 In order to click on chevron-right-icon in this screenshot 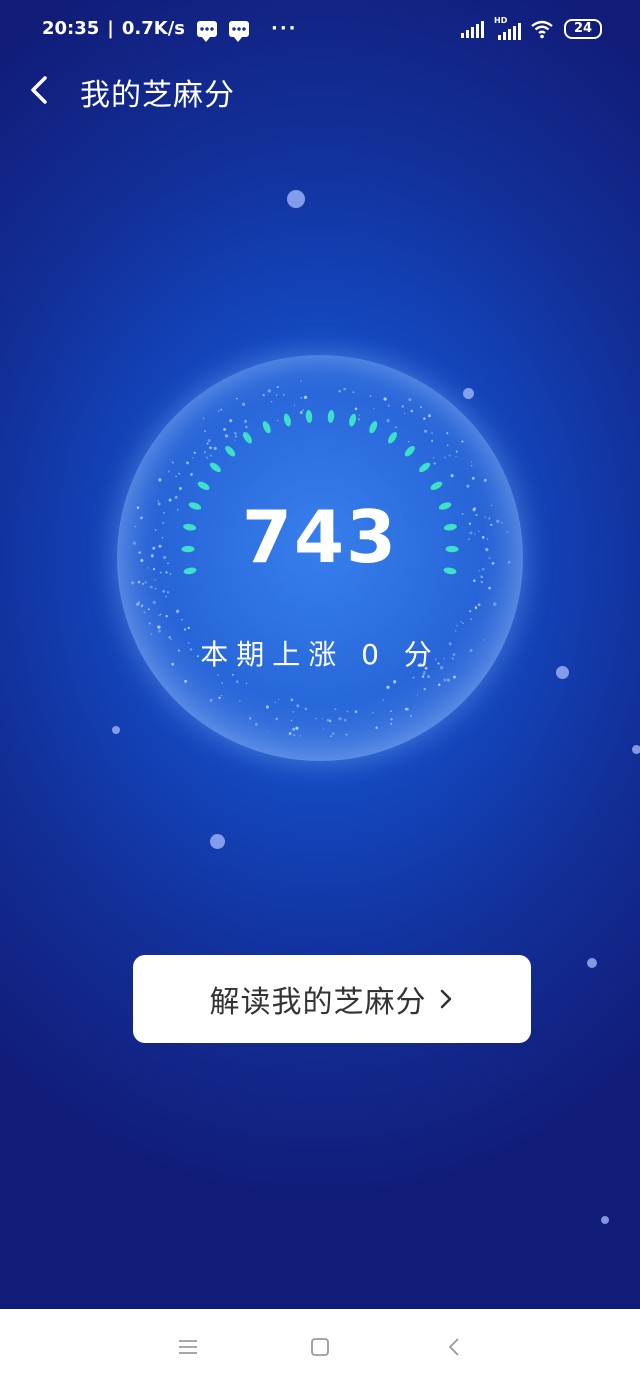, I will do `click(445, 999)`.